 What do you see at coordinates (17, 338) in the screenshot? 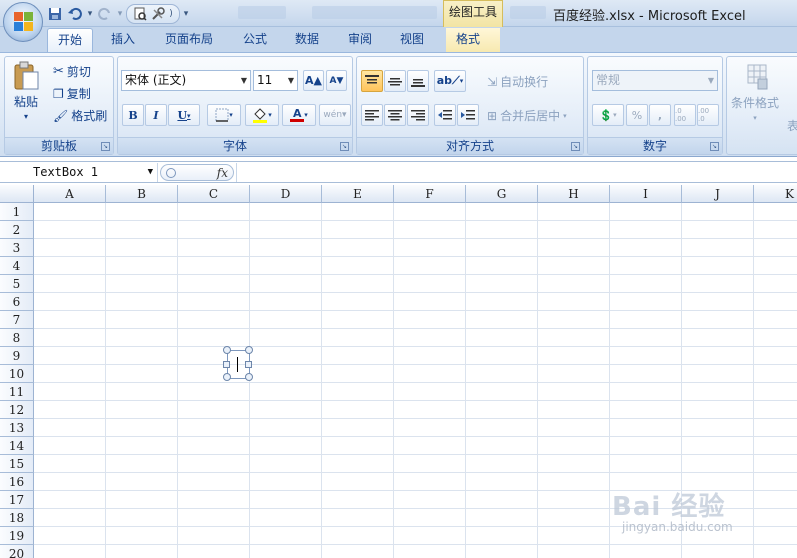
I see `row-header: 8` at bounding box center [17, 338].